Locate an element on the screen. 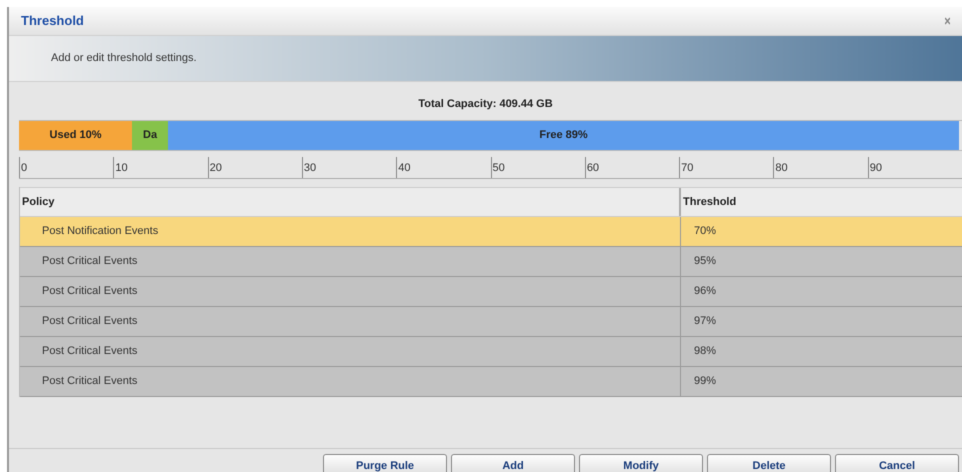  table-row: Post Critical Events 95% is located at coordinates (491, 262).